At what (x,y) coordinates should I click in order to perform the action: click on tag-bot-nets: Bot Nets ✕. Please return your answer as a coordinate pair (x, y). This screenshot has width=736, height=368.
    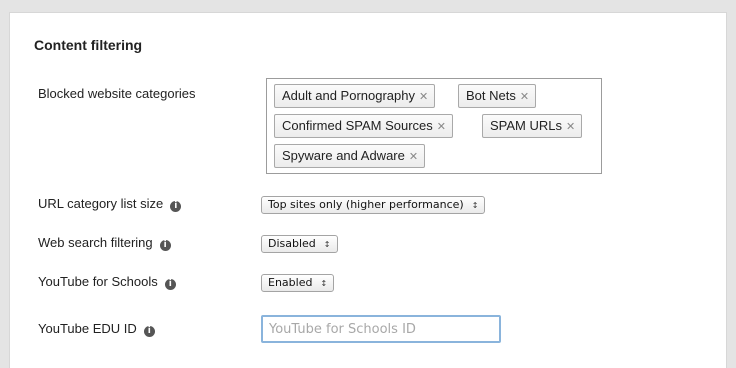
    Looking at the image, I should click on (497, 96).